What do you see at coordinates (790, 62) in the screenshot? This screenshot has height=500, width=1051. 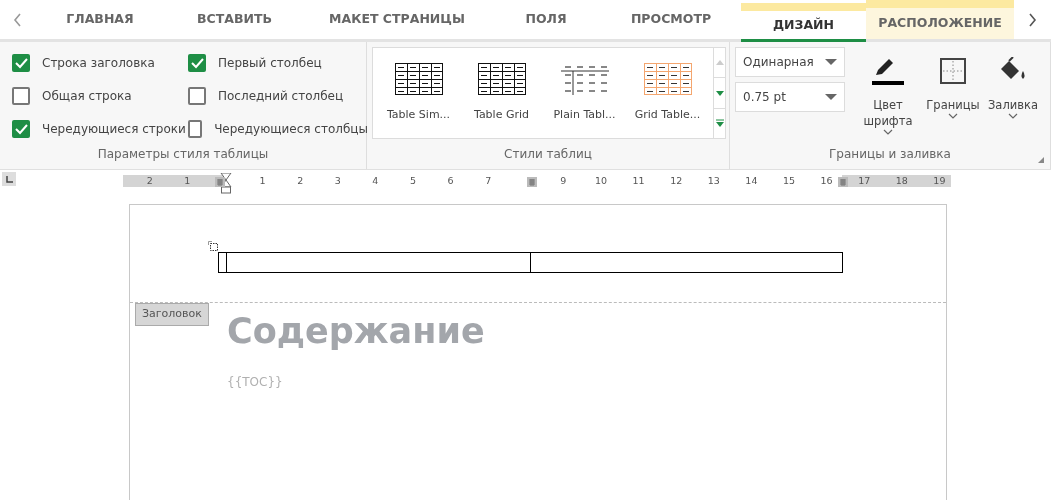 I see `dropdown: Одинарная` at bounding box center [790, 62].